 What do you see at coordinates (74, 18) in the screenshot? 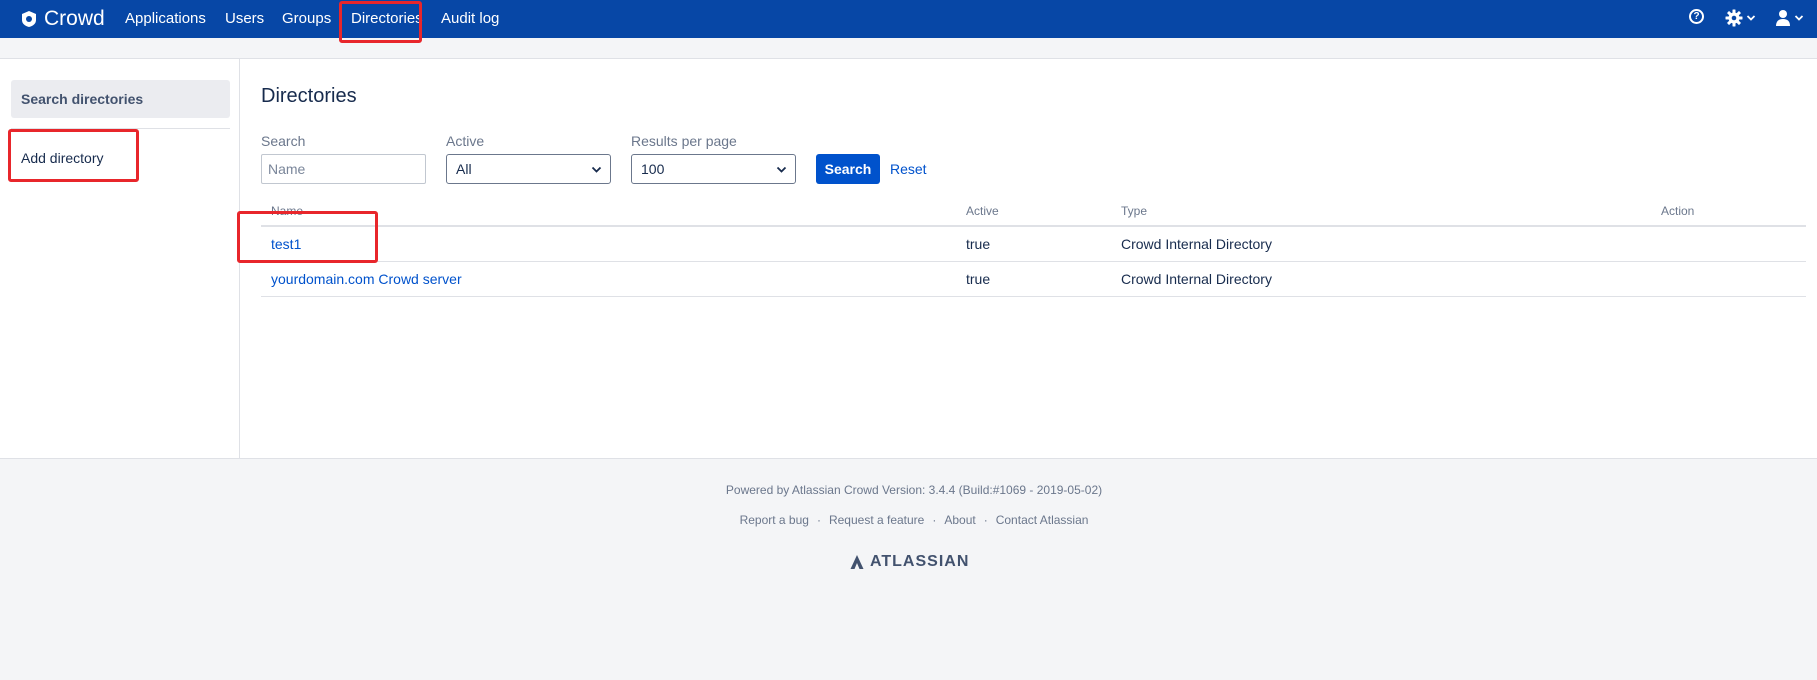
I see `brand-name: Crowd` at bounding box center [74, 18].